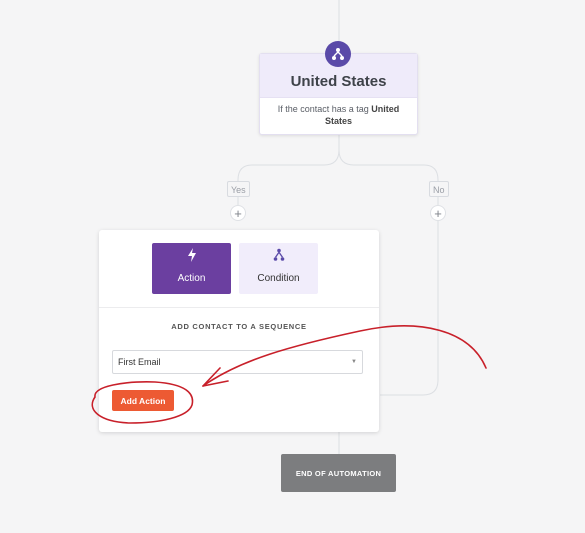 The image size is (585, 533). What do you see at coordinates (239, 326) in the screenshot?
I see `section-title: ADD CONTACT TO A SEQUENCE` at bounding box center [239, 326].